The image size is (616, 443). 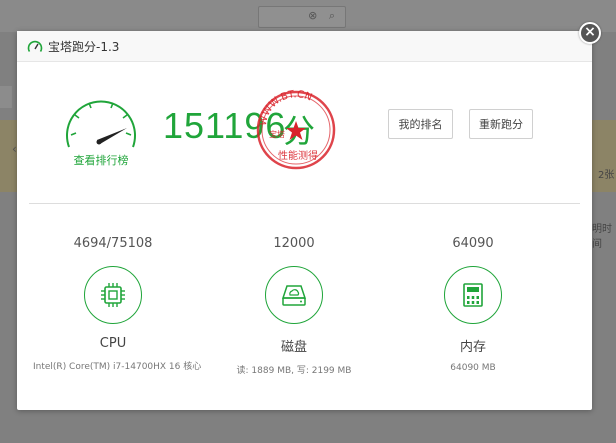 What do you see at coordinates (602, 237) in the screenshot?
I see `background-text: 明时间` at bounding box center [602, 237].